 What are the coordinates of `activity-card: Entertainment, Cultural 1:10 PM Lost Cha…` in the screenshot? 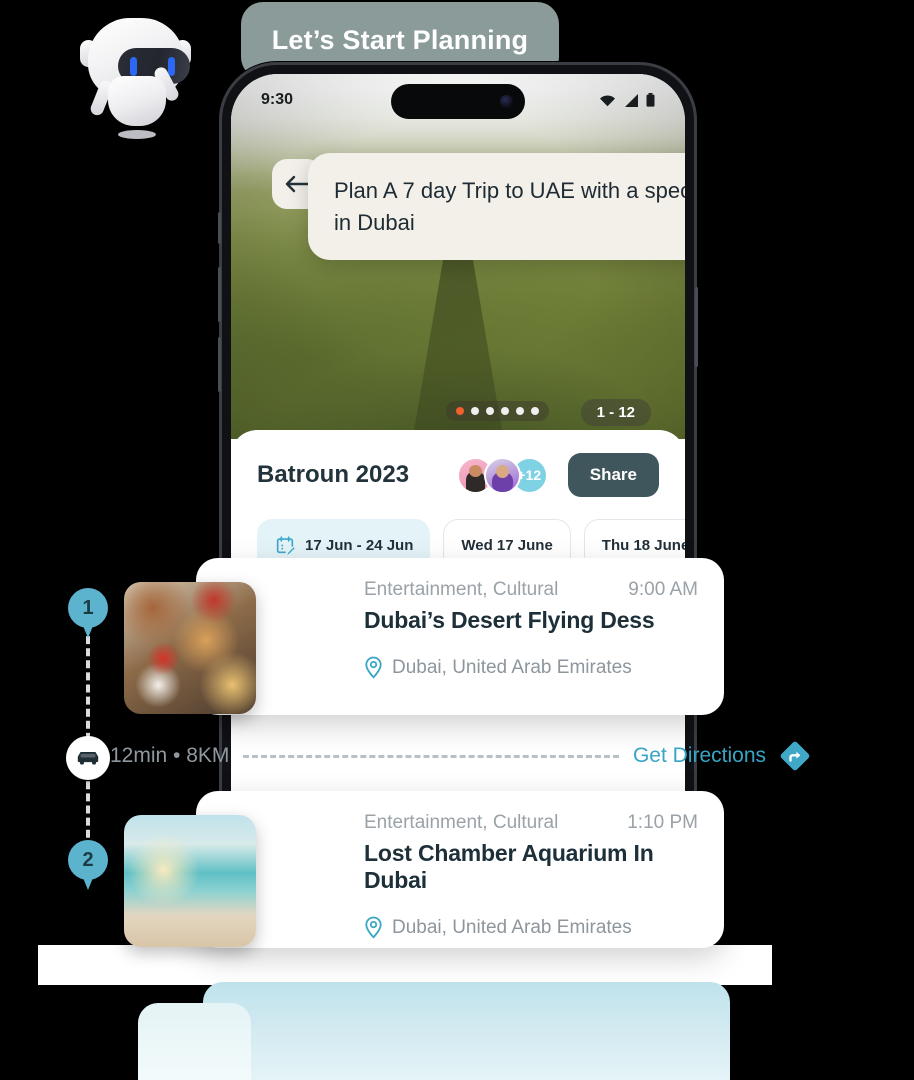 It's located at (424, 869).